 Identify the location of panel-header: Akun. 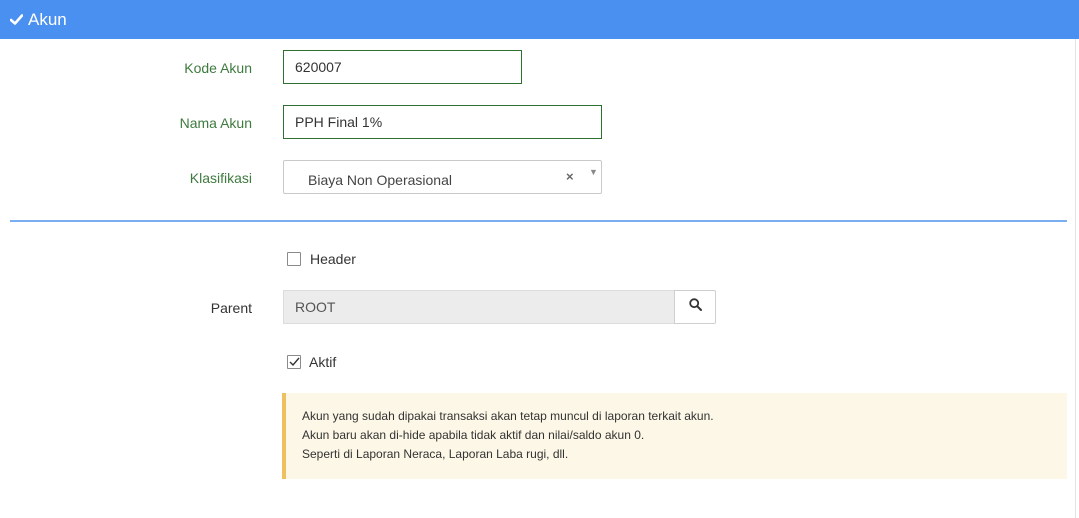
(539, 19).